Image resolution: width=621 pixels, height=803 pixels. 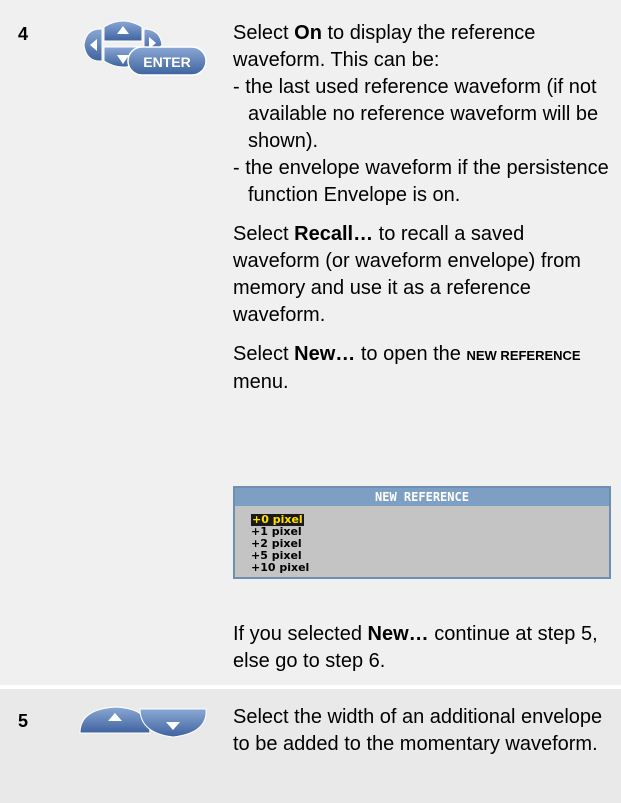 I want to click on menu-item: +1 pixel, so click(x=430, y=532).